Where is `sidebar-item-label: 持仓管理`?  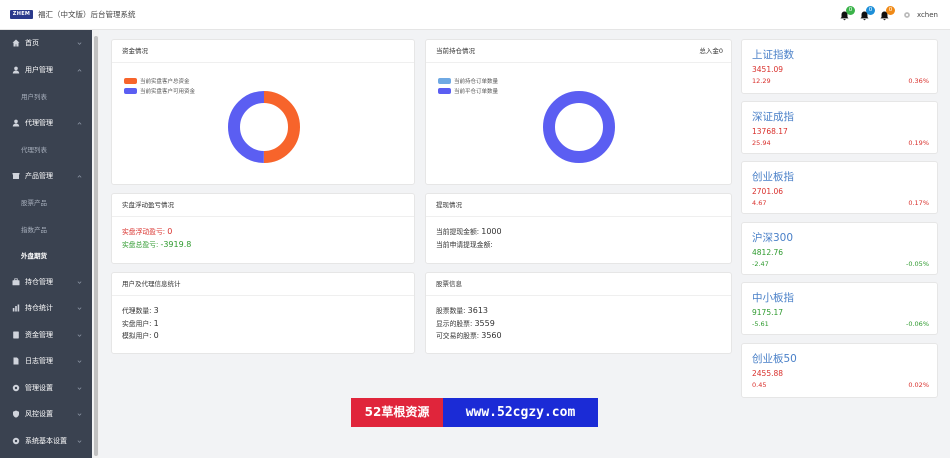 sidebar-item-label: 持仓管理 is located at coordinates (39, 281).